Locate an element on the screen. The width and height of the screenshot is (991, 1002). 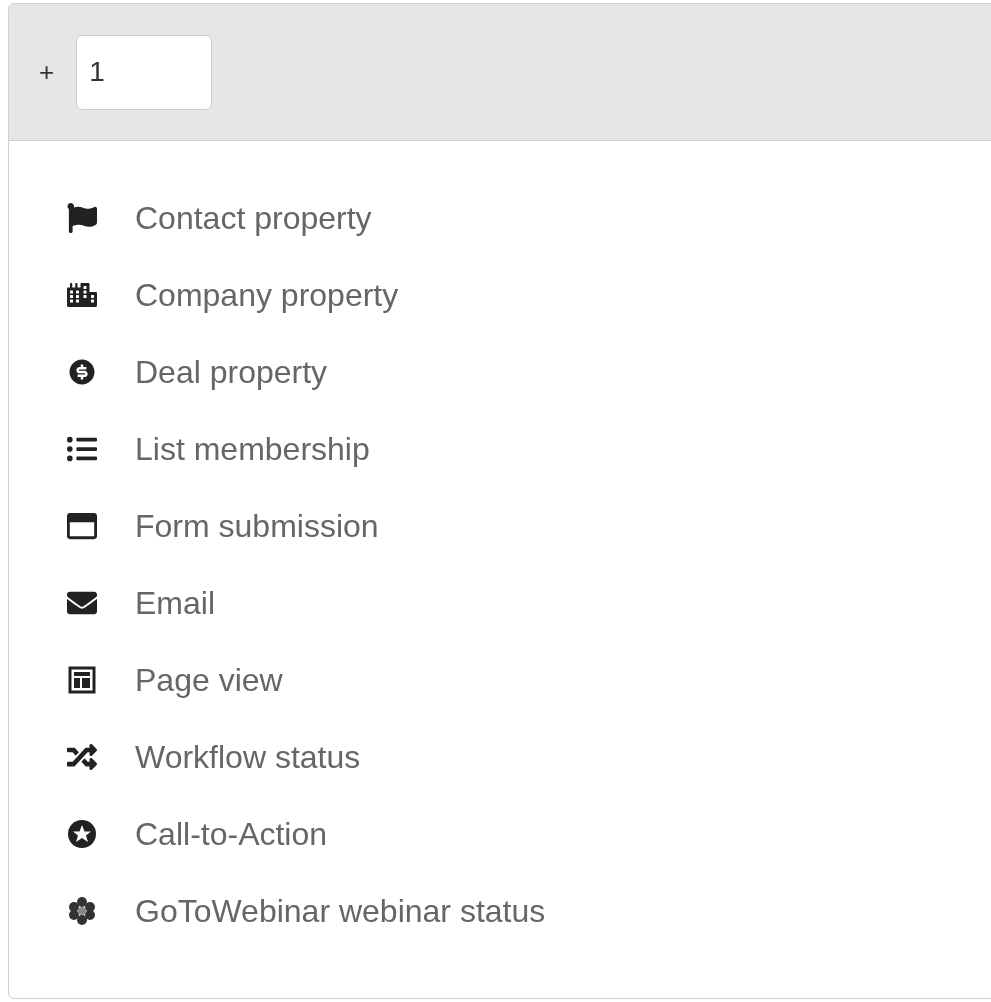
option-item: GoToWebinar webinar status is located at coordinates (306, 910).